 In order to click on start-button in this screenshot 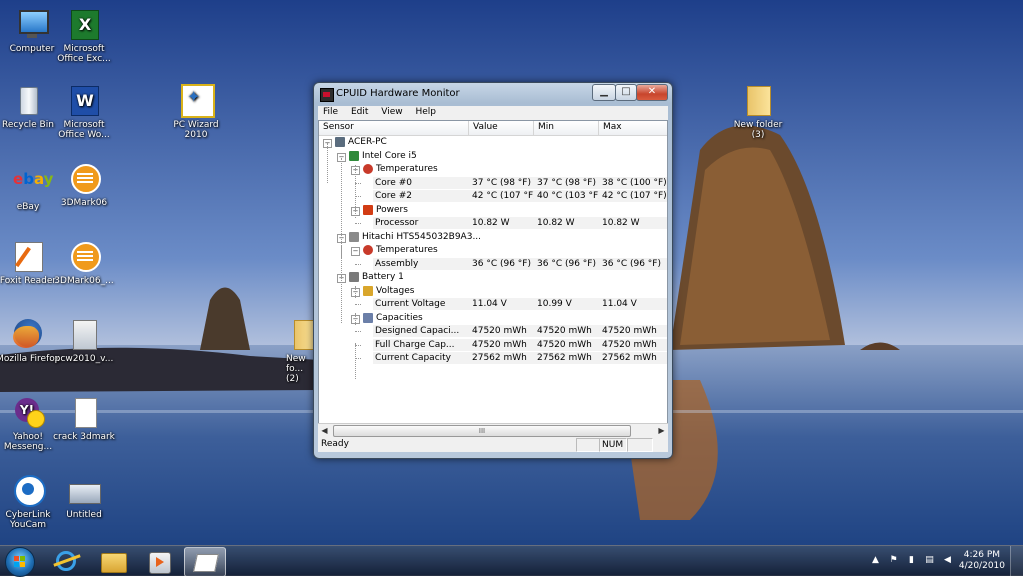, I will do `click(20, 562)`.